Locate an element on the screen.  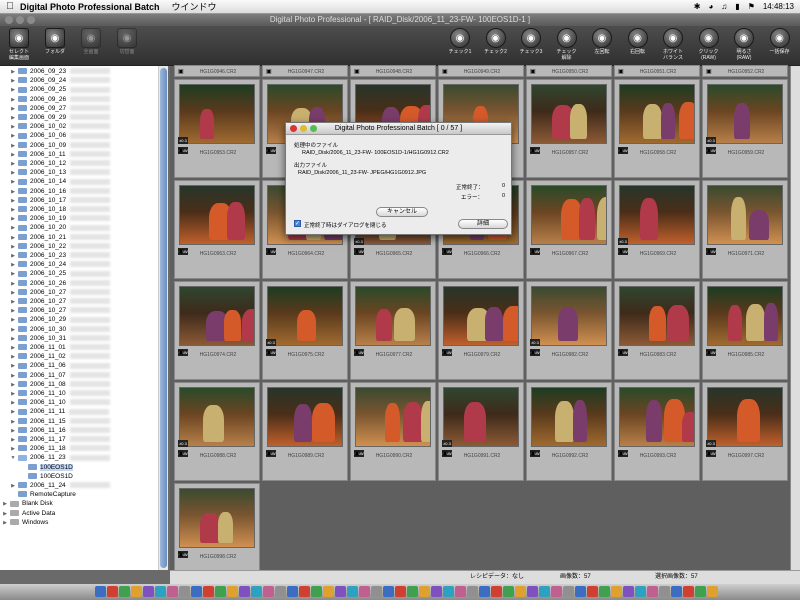
tree-item-folder: ▶ 2006_10_19 is located at coordinates (83, 218).